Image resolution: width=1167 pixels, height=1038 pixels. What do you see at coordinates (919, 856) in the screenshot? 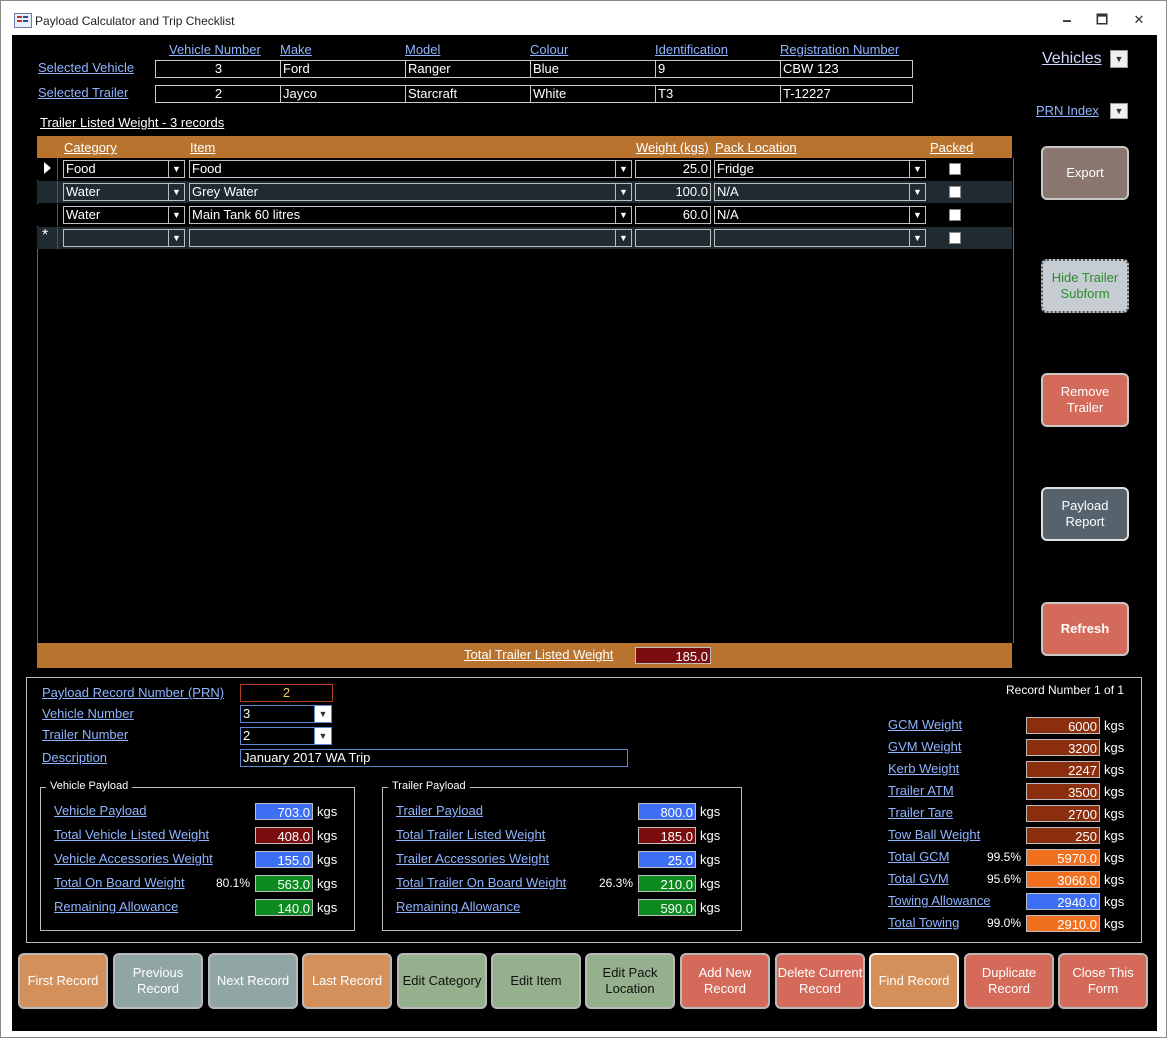
I see `total-gcm-label: Total GCM` at bounding box center [919, 856].